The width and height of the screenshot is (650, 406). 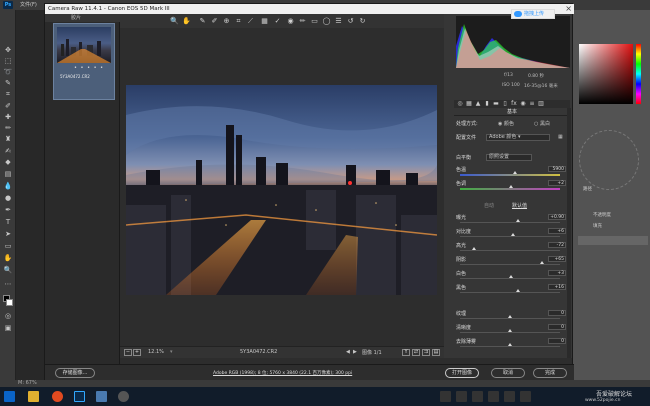 I want to click on tab-lens: ▯, so click(x=505, y=104).